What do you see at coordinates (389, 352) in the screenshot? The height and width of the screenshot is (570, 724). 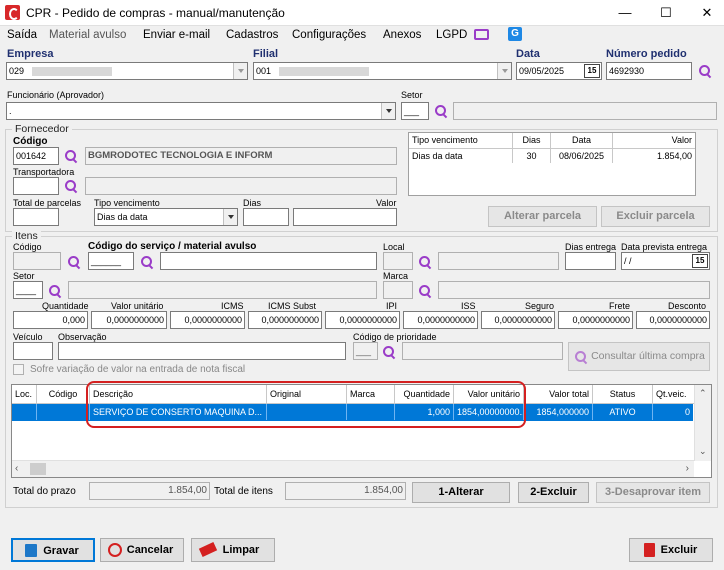 I see `prioridade-search-icon` at bounding box center [389, 352].